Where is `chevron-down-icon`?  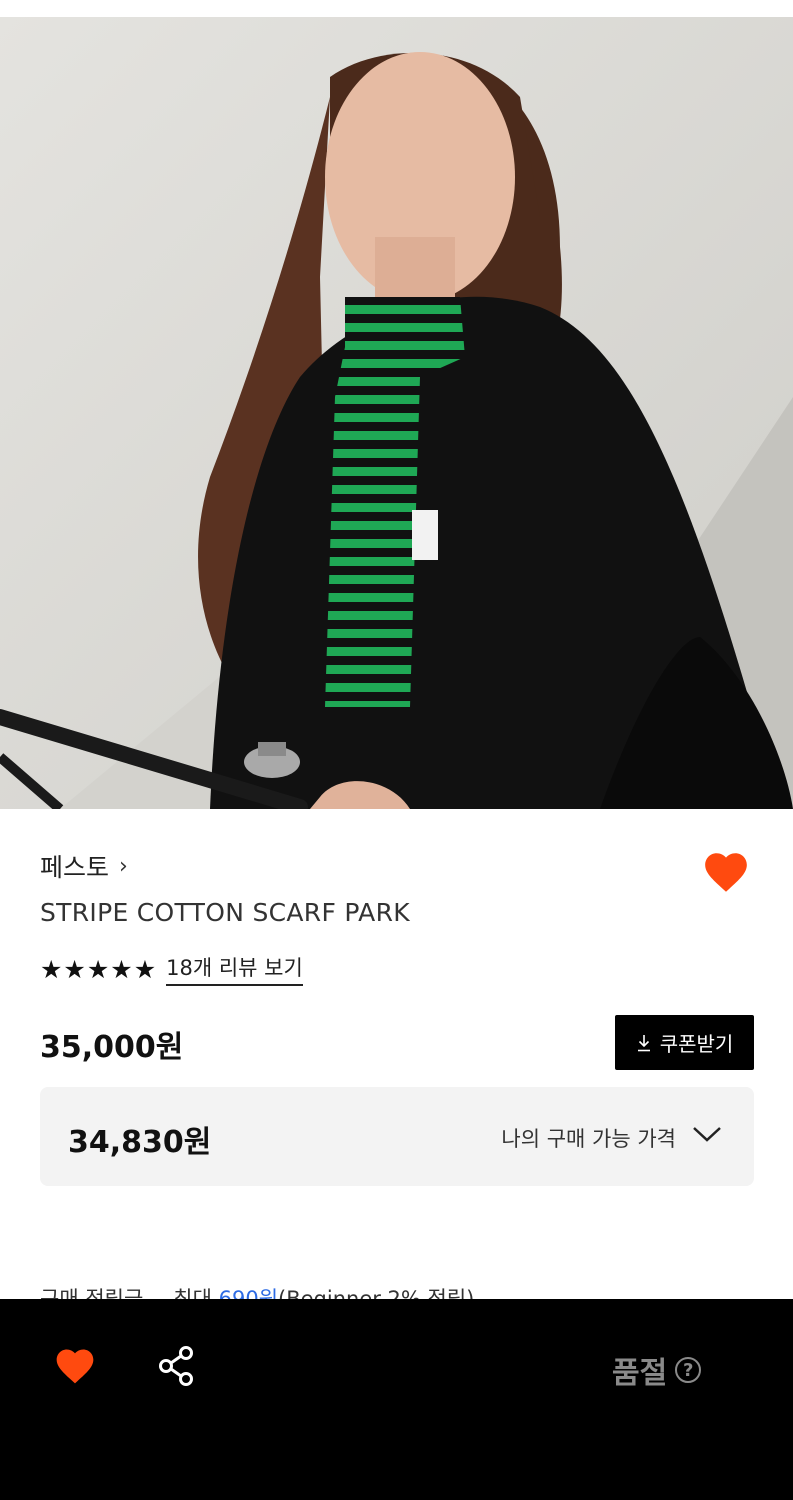
chevron-down-icon is located at coordinates (707, 1134).